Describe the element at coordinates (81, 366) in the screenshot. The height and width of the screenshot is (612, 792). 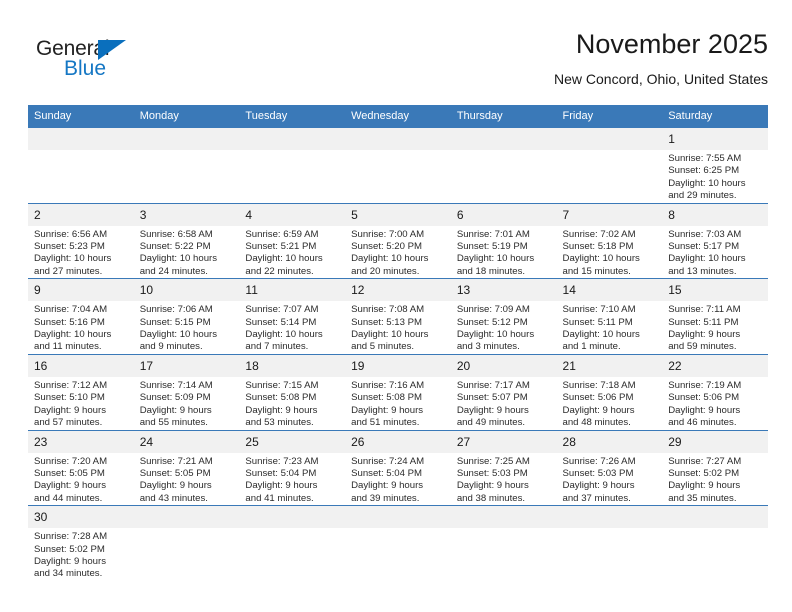
I see `day-number: 16` at that location.